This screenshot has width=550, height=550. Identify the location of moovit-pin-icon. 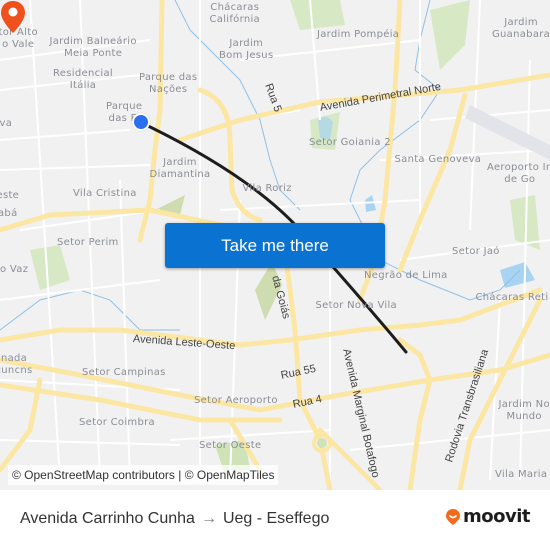
(453, 516).